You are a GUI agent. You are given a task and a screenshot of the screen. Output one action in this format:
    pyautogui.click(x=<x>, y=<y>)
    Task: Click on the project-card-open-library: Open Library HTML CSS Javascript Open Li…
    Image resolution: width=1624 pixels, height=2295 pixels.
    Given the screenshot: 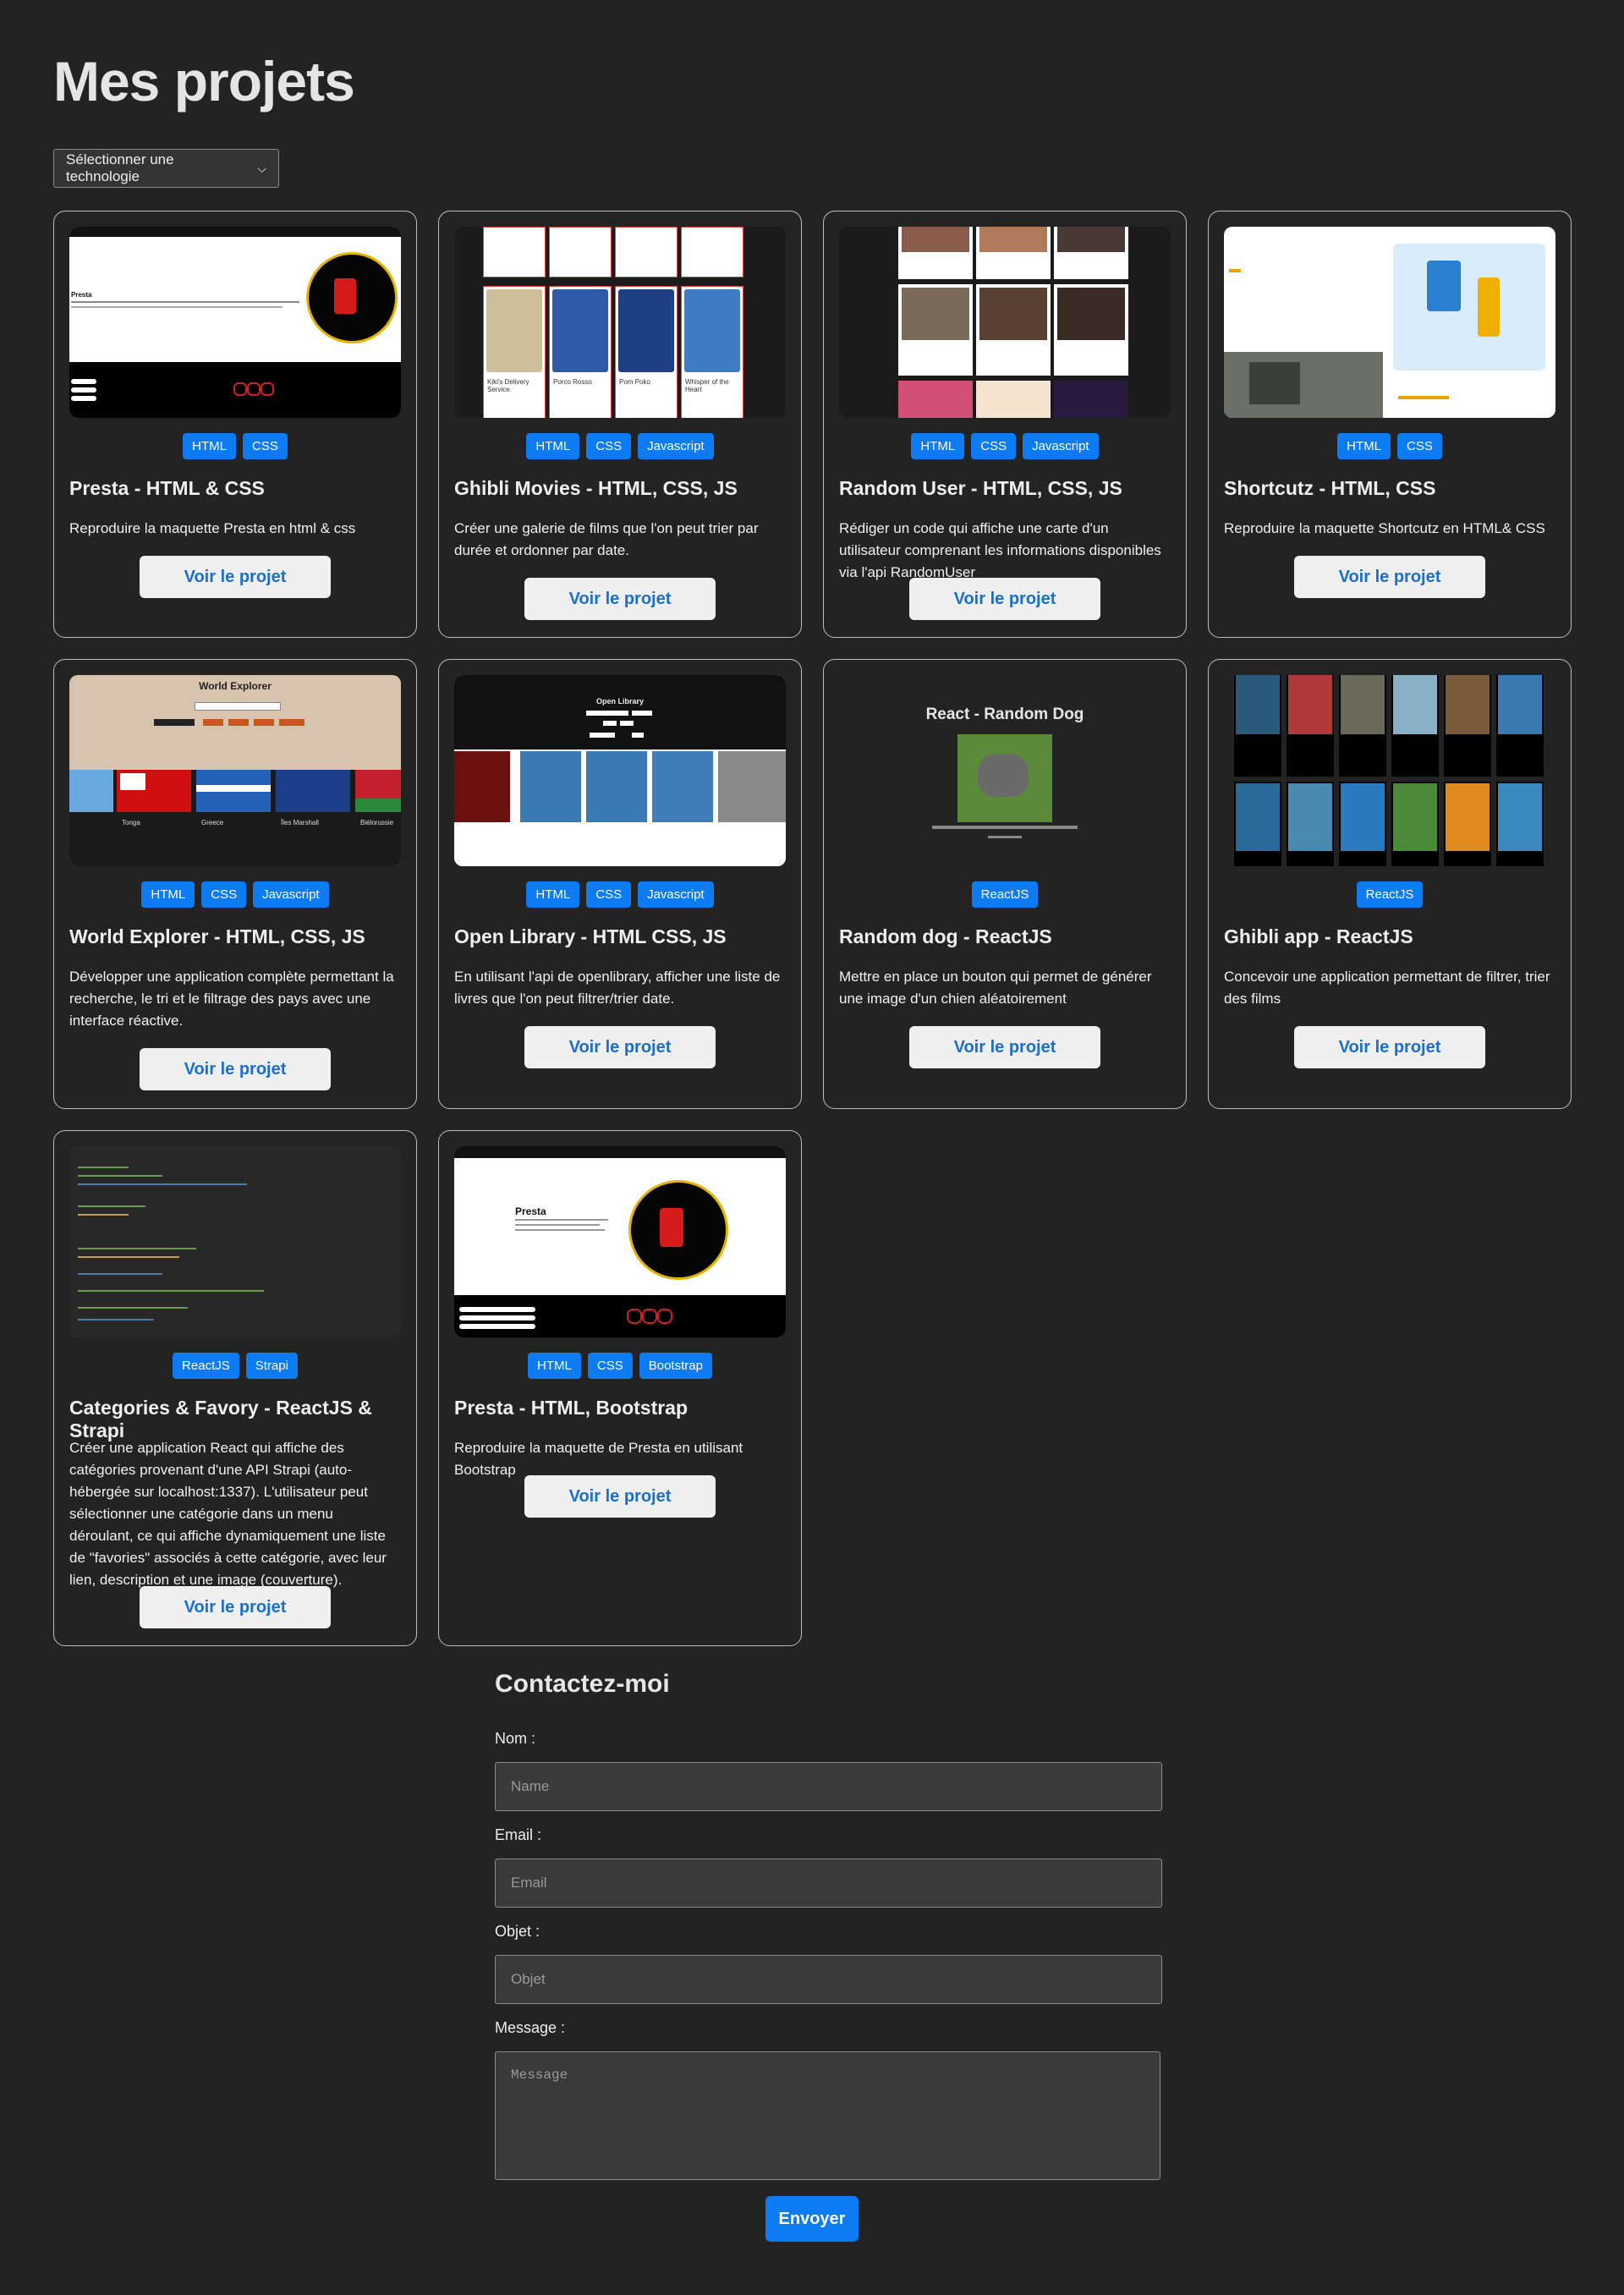 What is the action you would take?
    pyautogui.click(x=620, y=884)
    